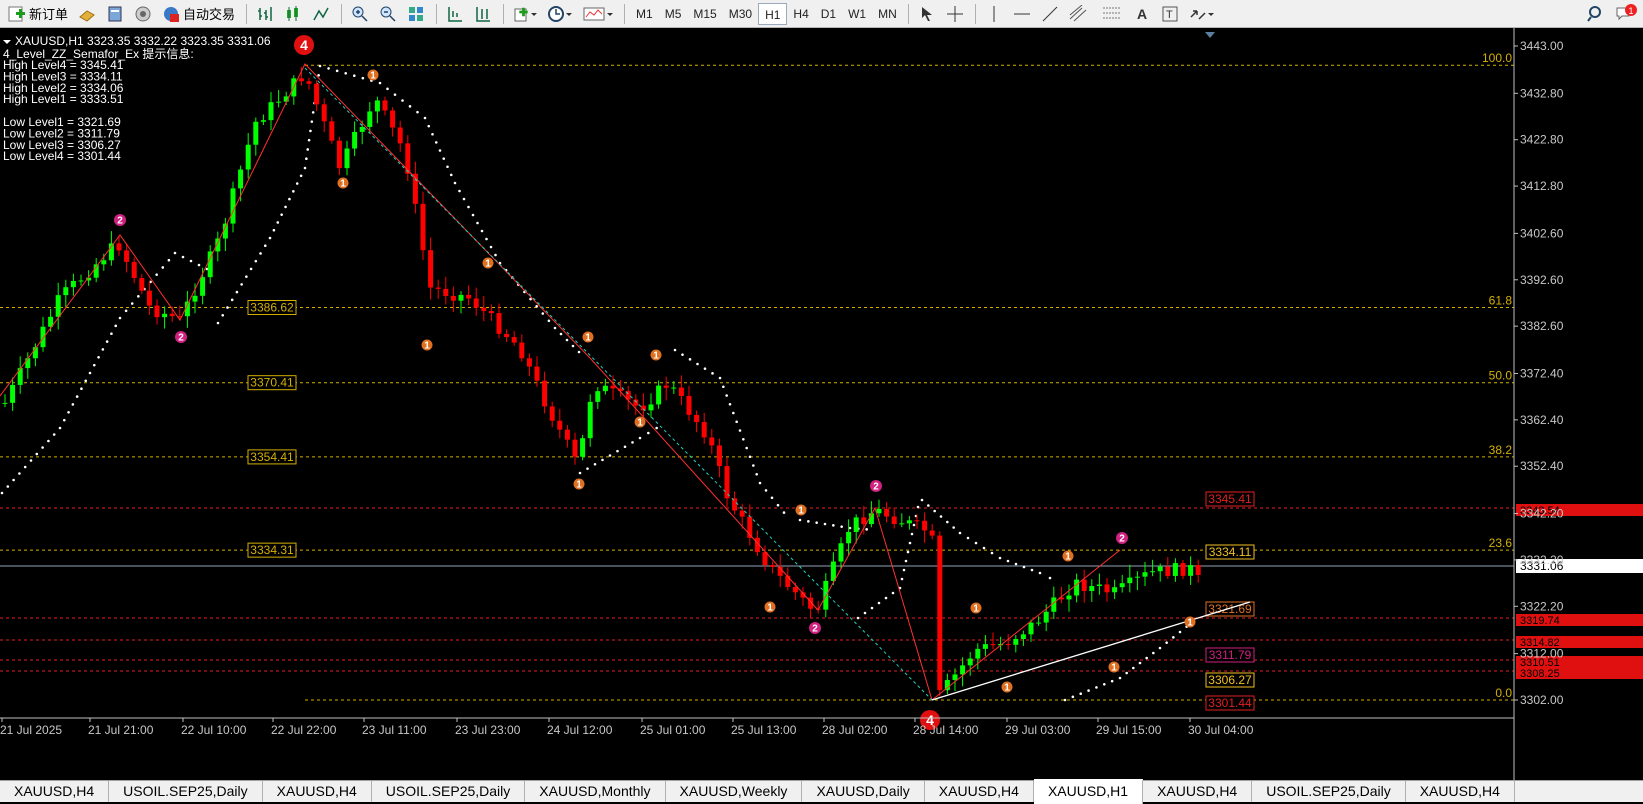 This screenshot has width=1643, height=804. What do you see at coordinates (38, 14) in the screenshot?
I see `new-order-button: 新订单` at bounding box center [38, 14].